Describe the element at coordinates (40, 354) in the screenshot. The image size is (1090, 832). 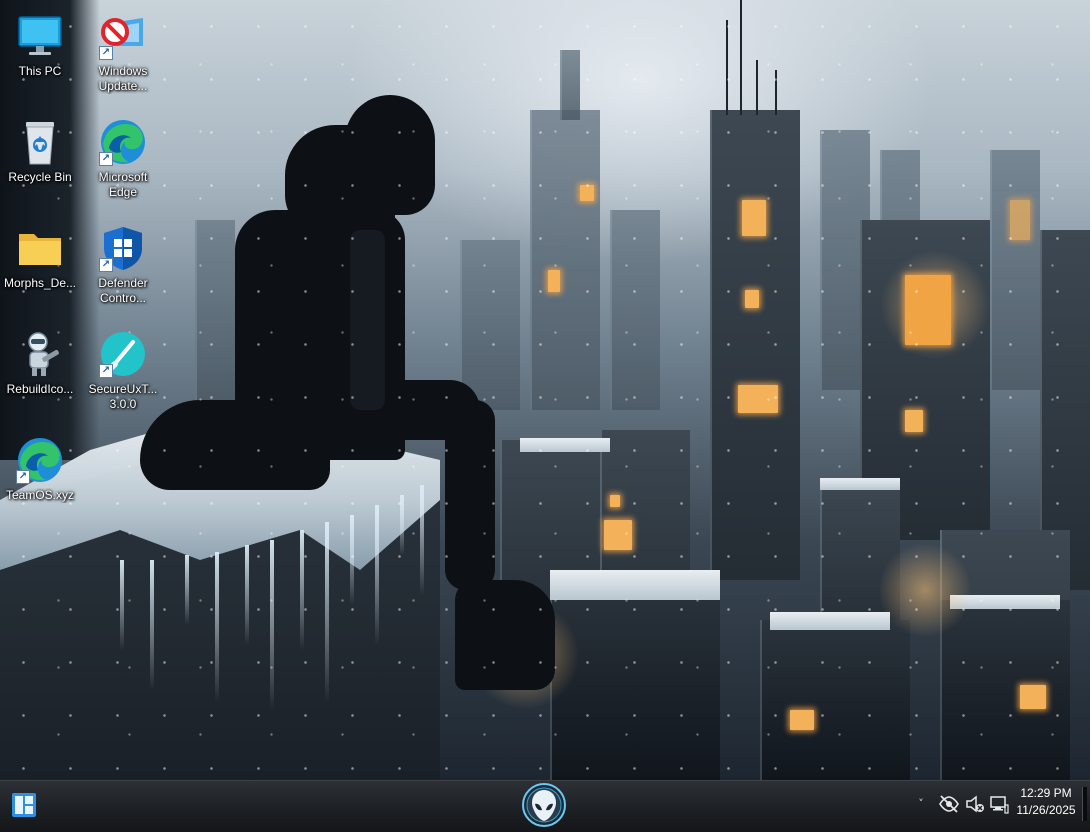
I see `robot-icon` at that location.